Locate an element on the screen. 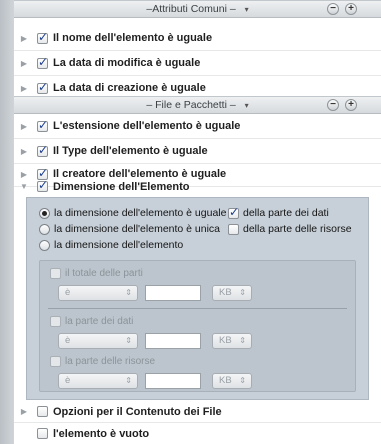 Image resolution: width=381 pixels, height=444 pixels. checkbox-label: della parte dei dati is located at coordinates (286, 213).